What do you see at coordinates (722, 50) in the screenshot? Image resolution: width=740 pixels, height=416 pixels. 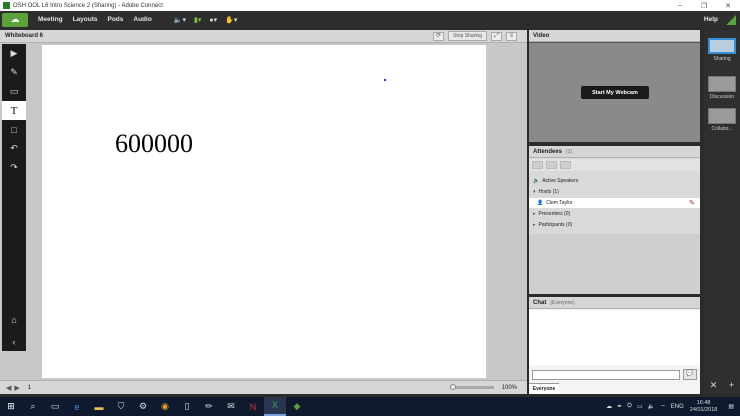 I see `layout-sharing: Sharing` at bounding box center [722, 50].